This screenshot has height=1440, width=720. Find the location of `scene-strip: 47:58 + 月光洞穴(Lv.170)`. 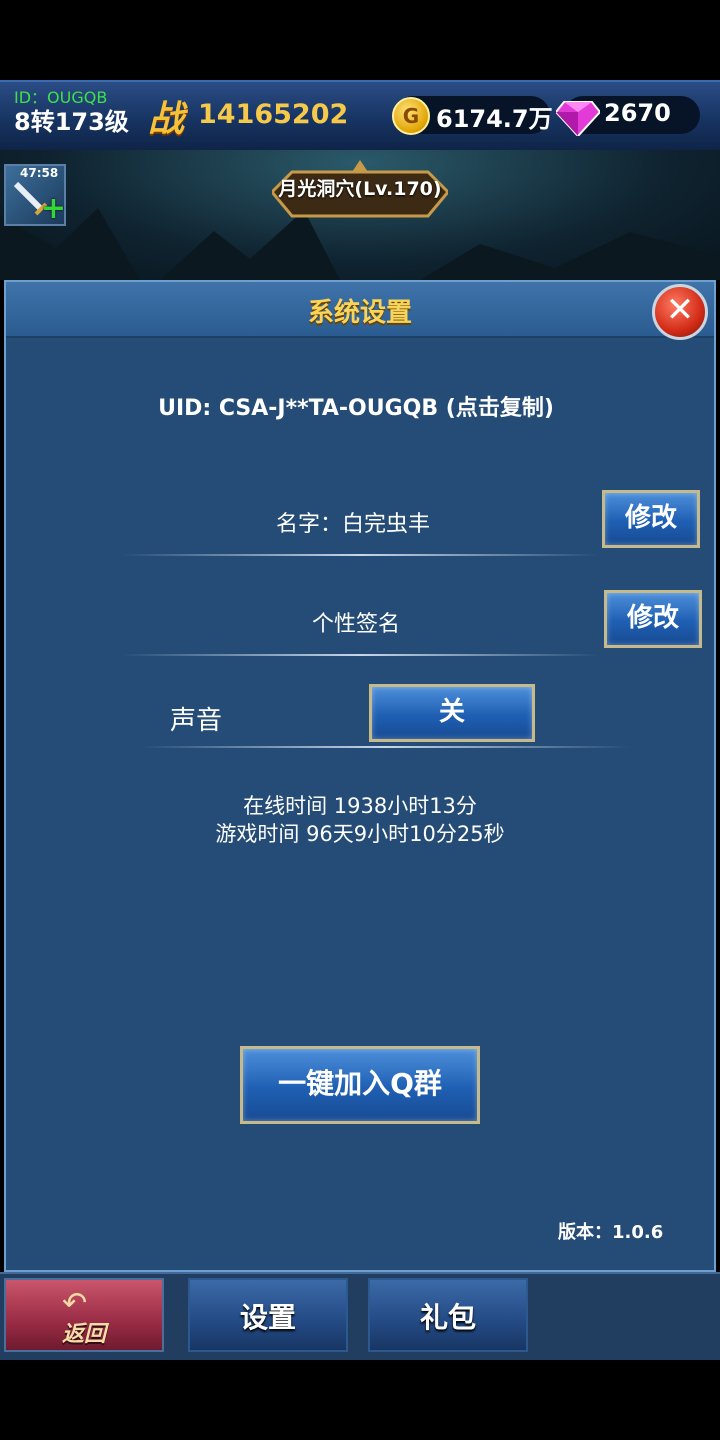

scene-strip: 47:58 + 月光洞穴(Lv.170) is located at coordinates (360, 215).